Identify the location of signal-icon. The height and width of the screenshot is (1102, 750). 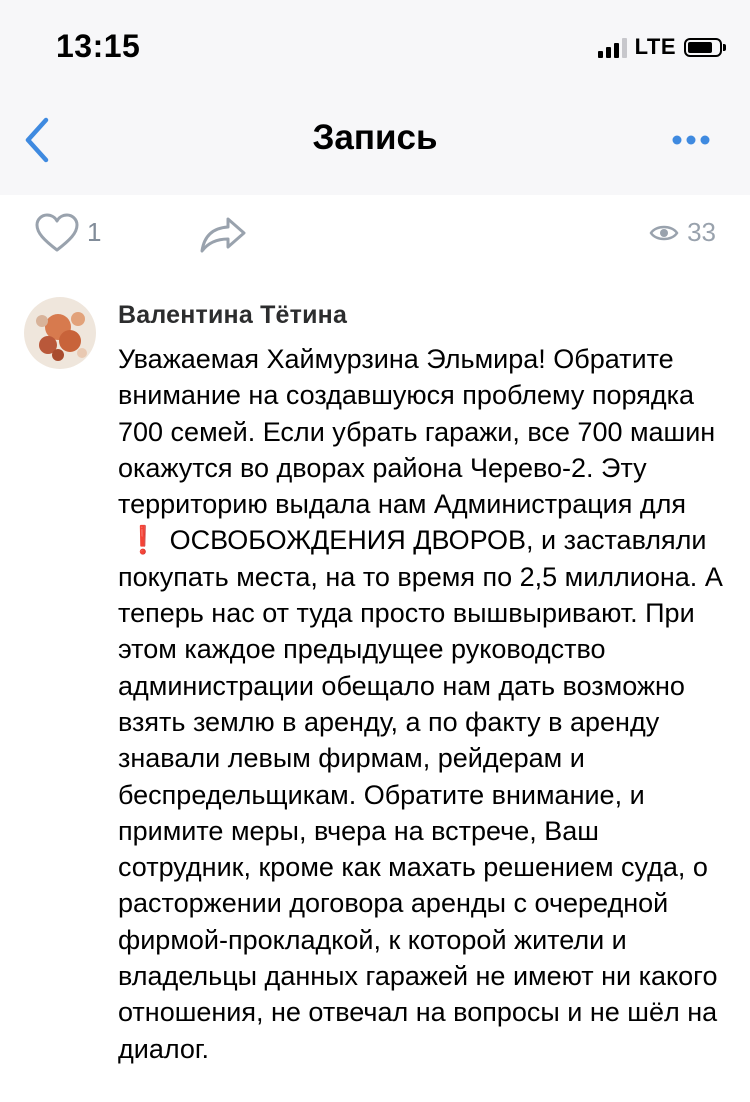
(612, 47).